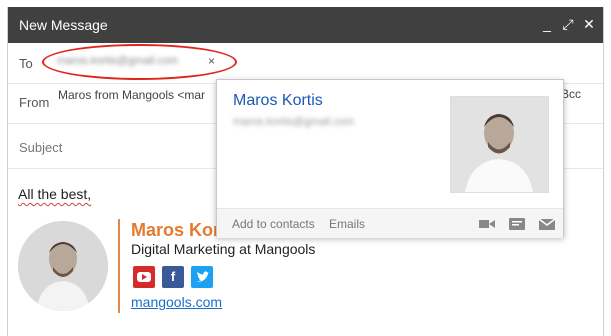 The width and height of the screenshot is (611, 336). What do you see at coordinates (547, 24) in the screenshot?
I see `minimize-icon: _` at bounding box center [547, 24].